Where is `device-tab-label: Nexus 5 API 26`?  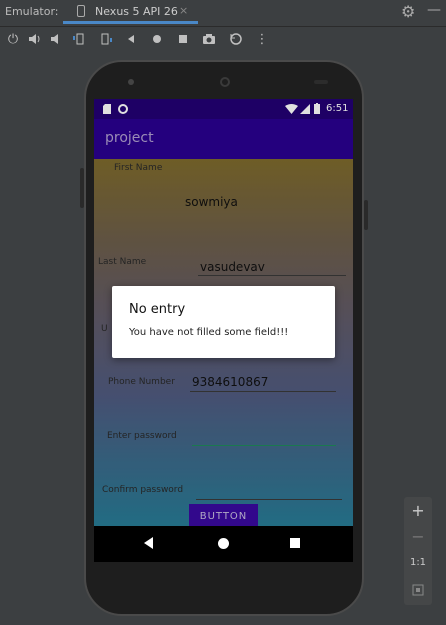
device-tab-label: Nexus 5 API 26 is located at coordinates (136, 11).